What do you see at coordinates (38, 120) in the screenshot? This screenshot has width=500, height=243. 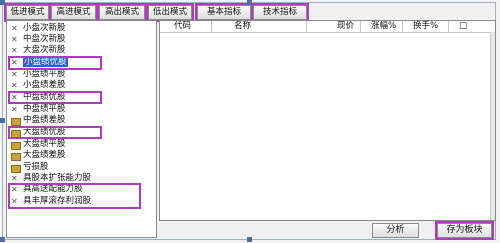 I see `tree-item: 中盘绩差股` at bounding box center [38, 120].